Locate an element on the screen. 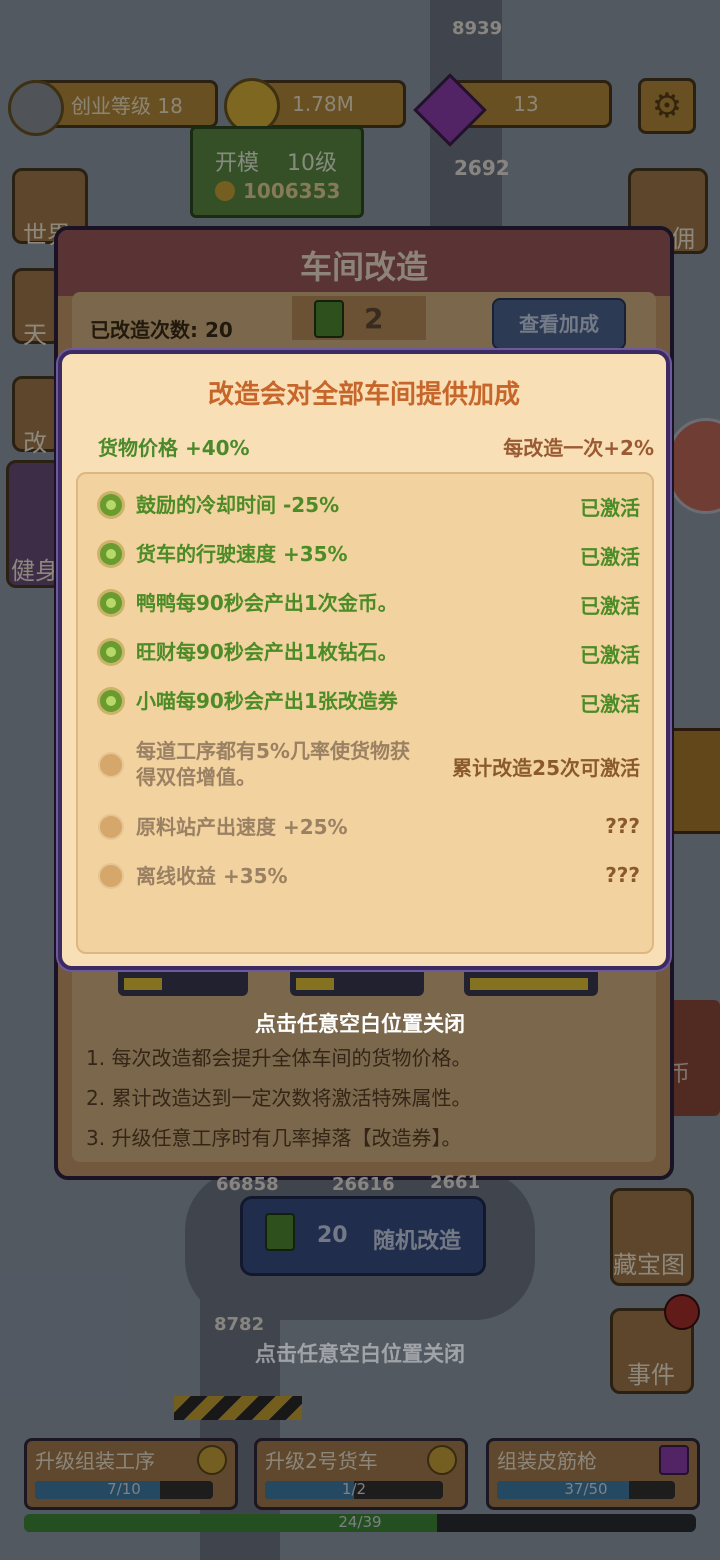  bonus-text: 鼓励的冷却时间 -25% is located at coordinates (238, 505).